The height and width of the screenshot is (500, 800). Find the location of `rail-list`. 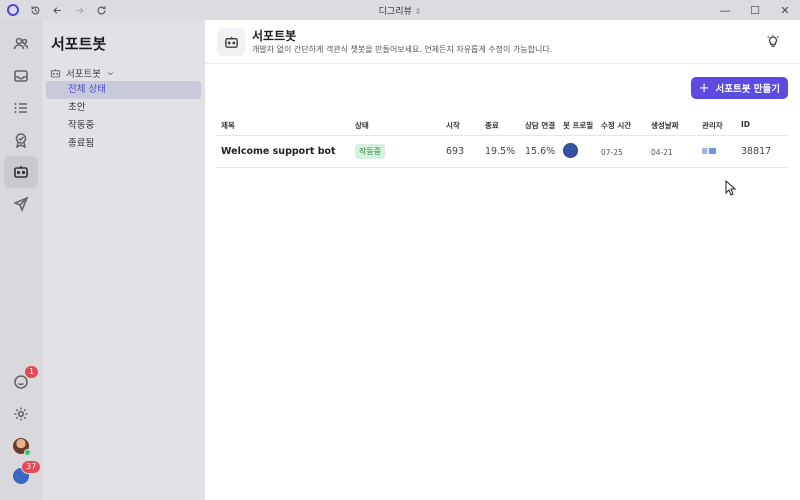

rail-list is located at coordinates (21, 108).